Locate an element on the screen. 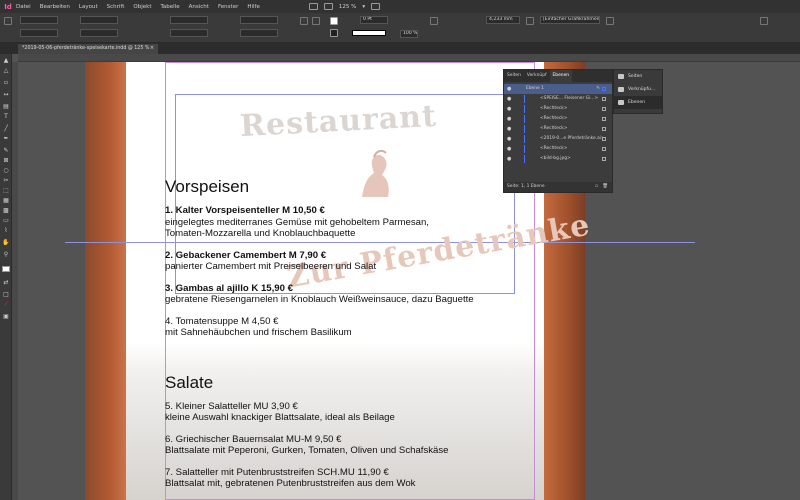 This screenshot has height=500, width=800. fill-swatch-icon is located at coordinates (334, 21).